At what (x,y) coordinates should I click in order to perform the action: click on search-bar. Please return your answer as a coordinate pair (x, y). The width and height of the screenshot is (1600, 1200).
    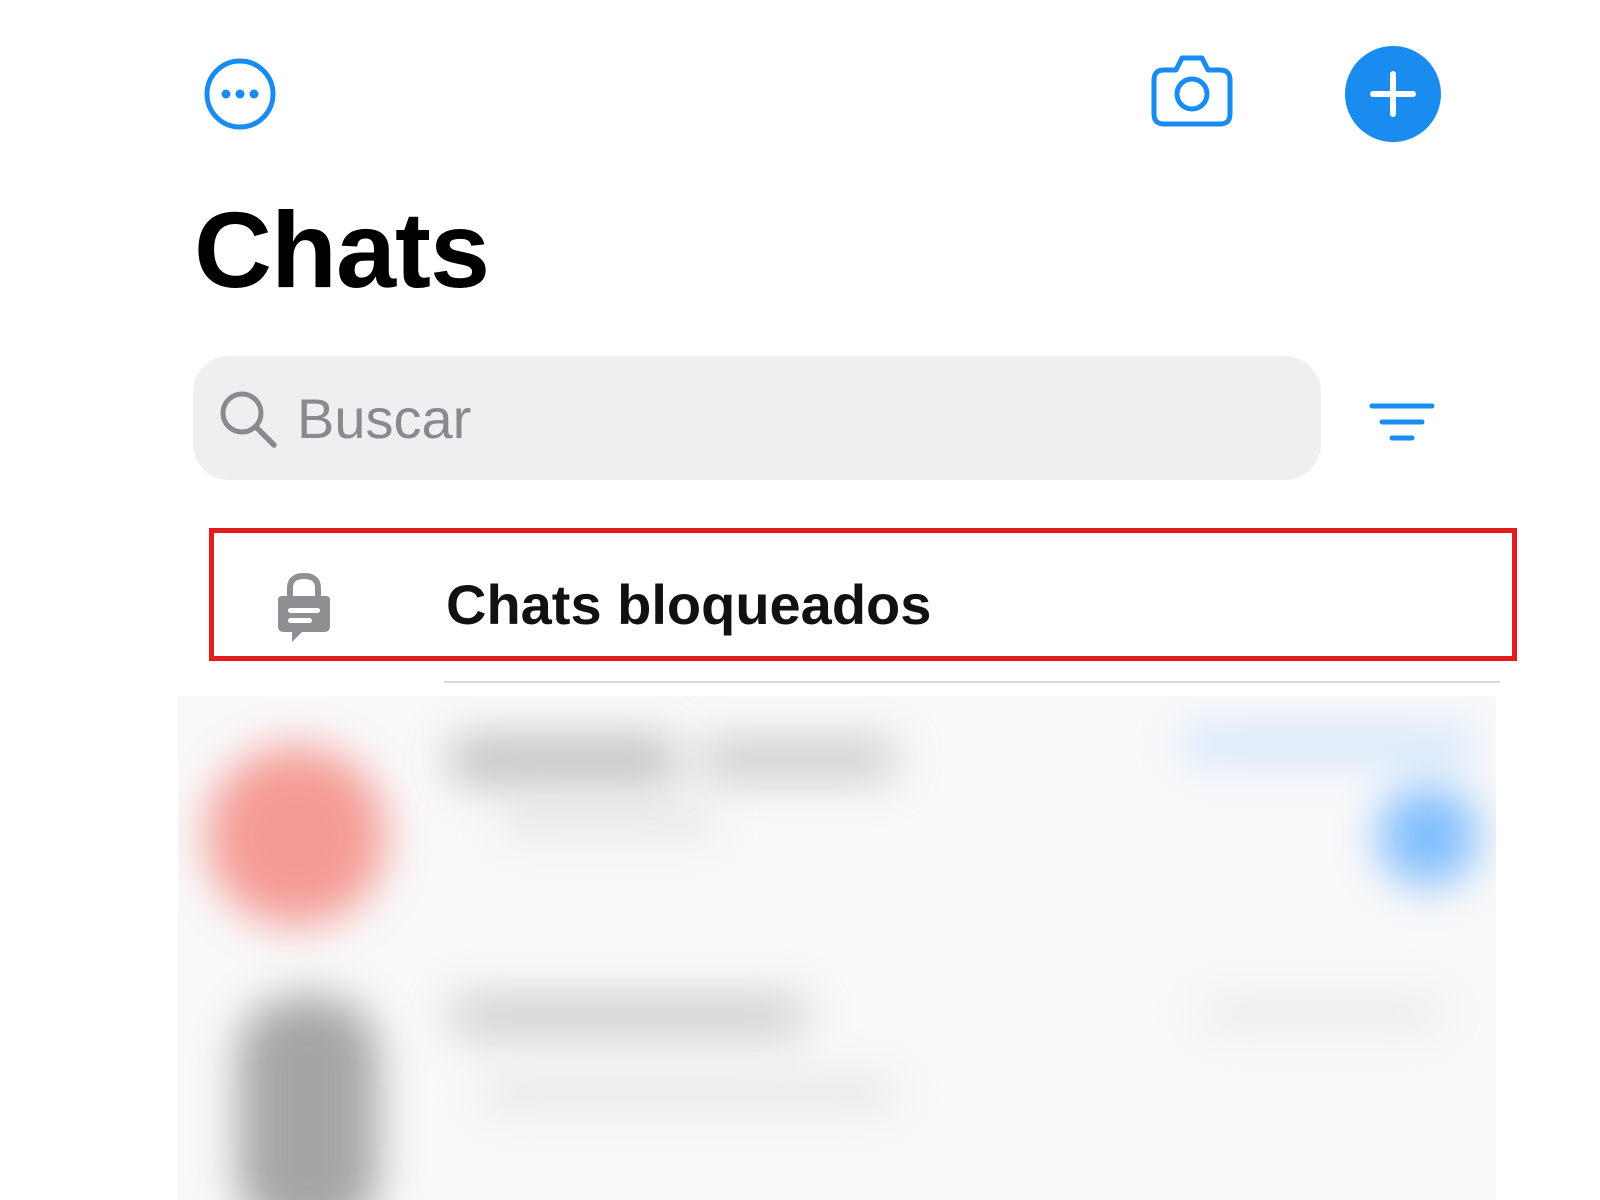
    Looking at the image, I should click on (757, 418).